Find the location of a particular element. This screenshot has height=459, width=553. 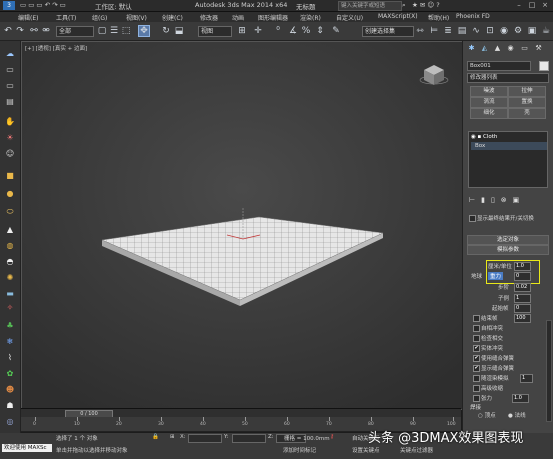

ref-coord-dropdown: 视图 is located at coordinates (215, 31).